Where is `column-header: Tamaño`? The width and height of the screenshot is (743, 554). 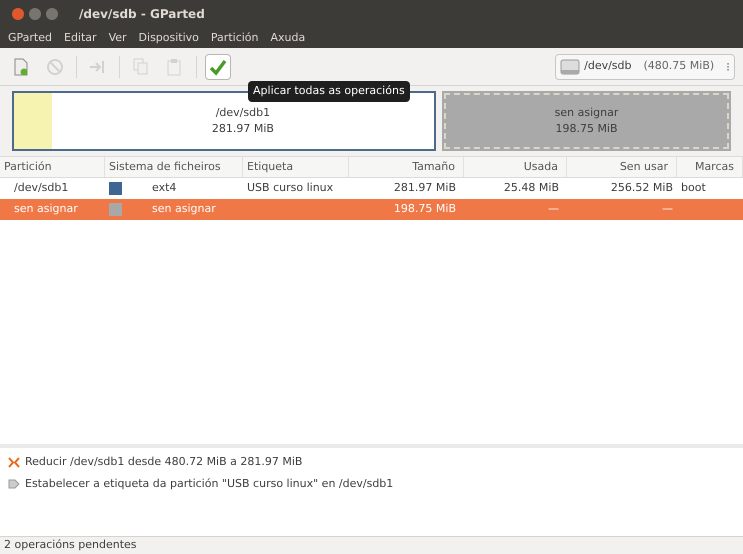
column-header: Tamaño is located at coordinates (406, 167).